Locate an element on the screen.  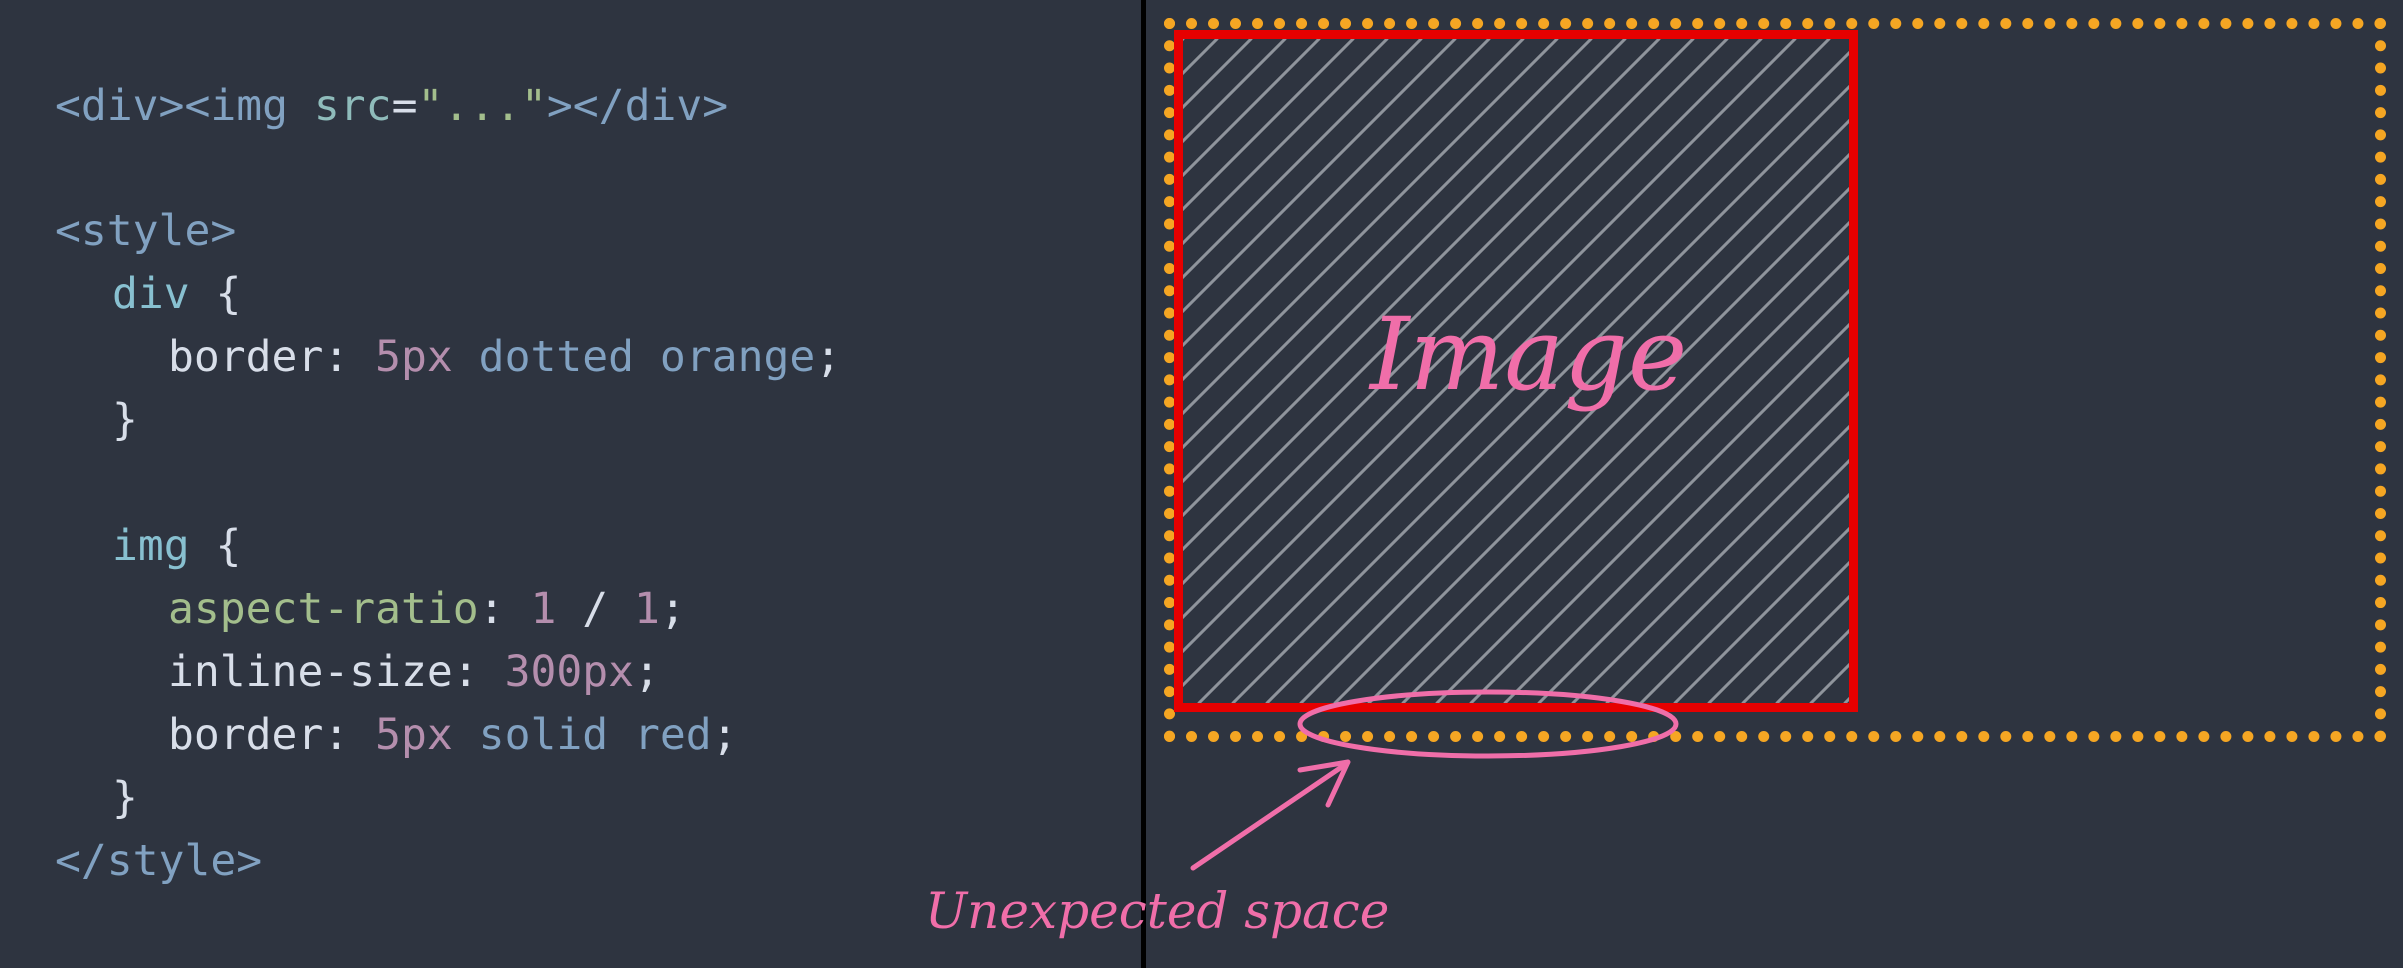
code-line-img-close: } is located at coordinates (125, 798).